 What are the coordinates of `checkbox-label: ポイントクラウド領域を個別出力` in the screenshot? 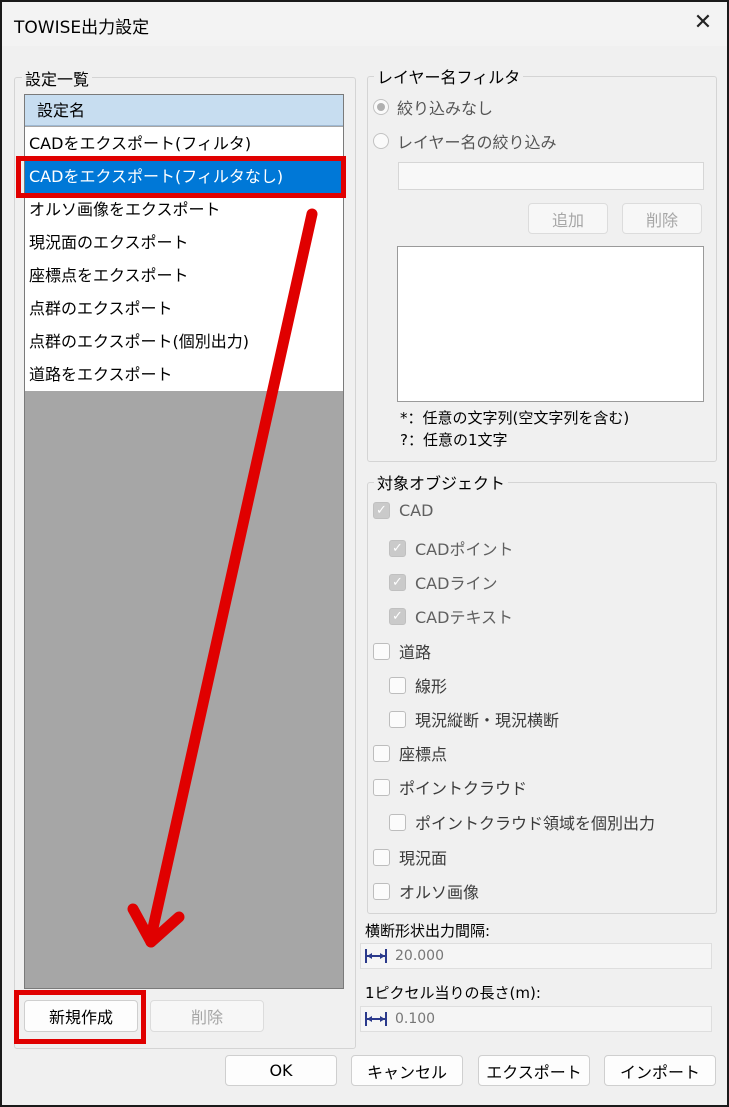 It's located at (535, 823).